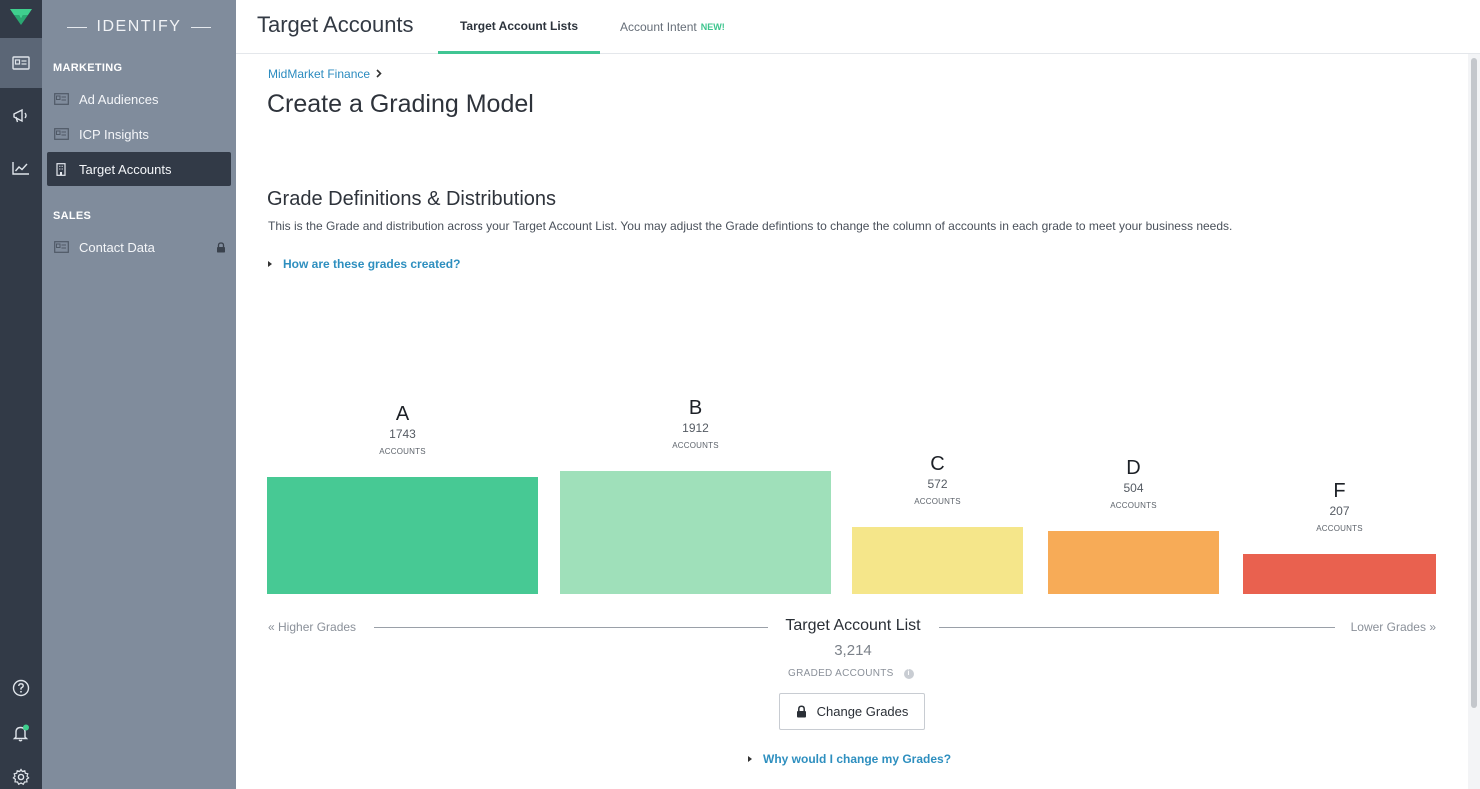  Describe the element at coordinates (695, 428) in the screenshot. I see `grade-account-count: 1912` at that location.